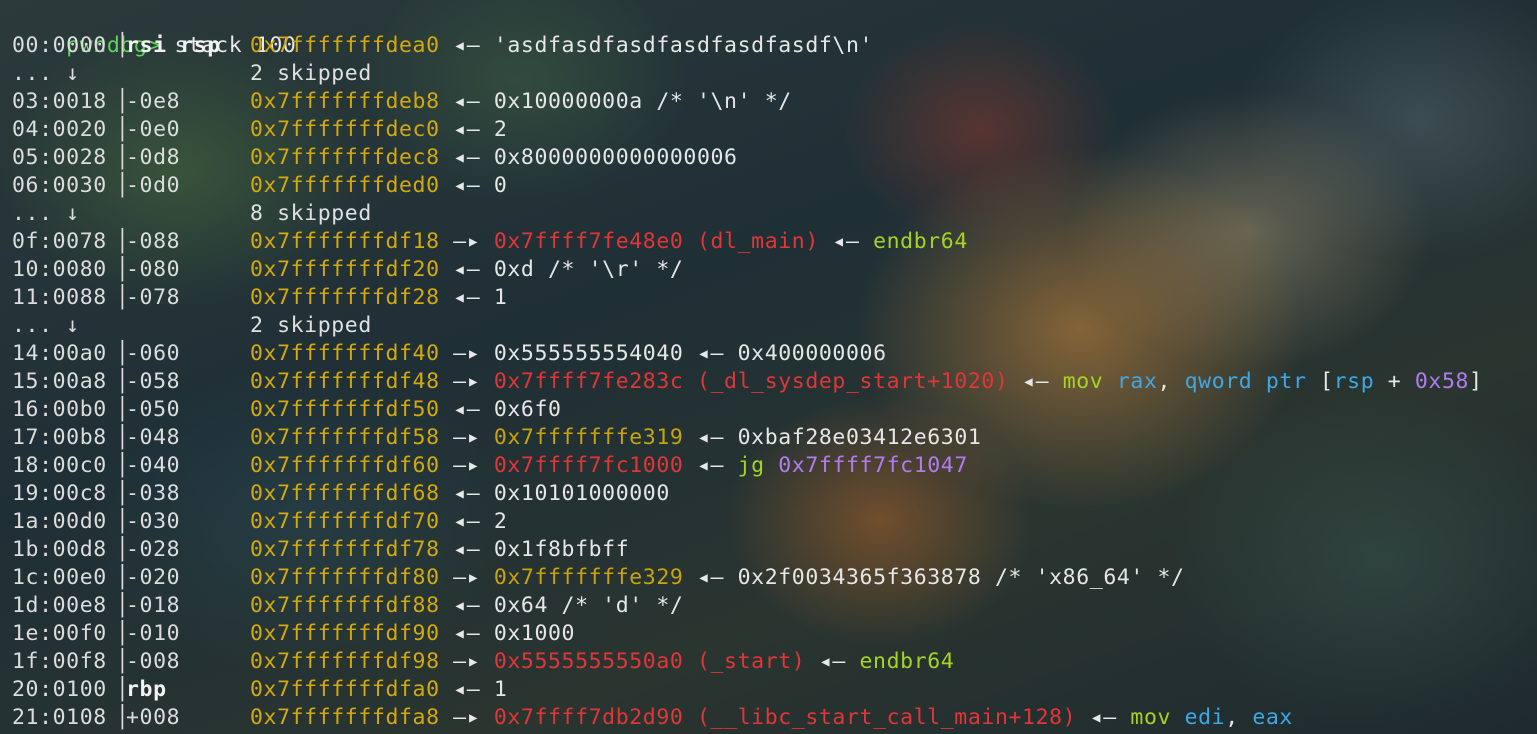 This screenshot has width=1537, height=734. Describe the element at coordinates (1442, 381) in the screenshot. I see `immediate-operand: 0x58` at that location.